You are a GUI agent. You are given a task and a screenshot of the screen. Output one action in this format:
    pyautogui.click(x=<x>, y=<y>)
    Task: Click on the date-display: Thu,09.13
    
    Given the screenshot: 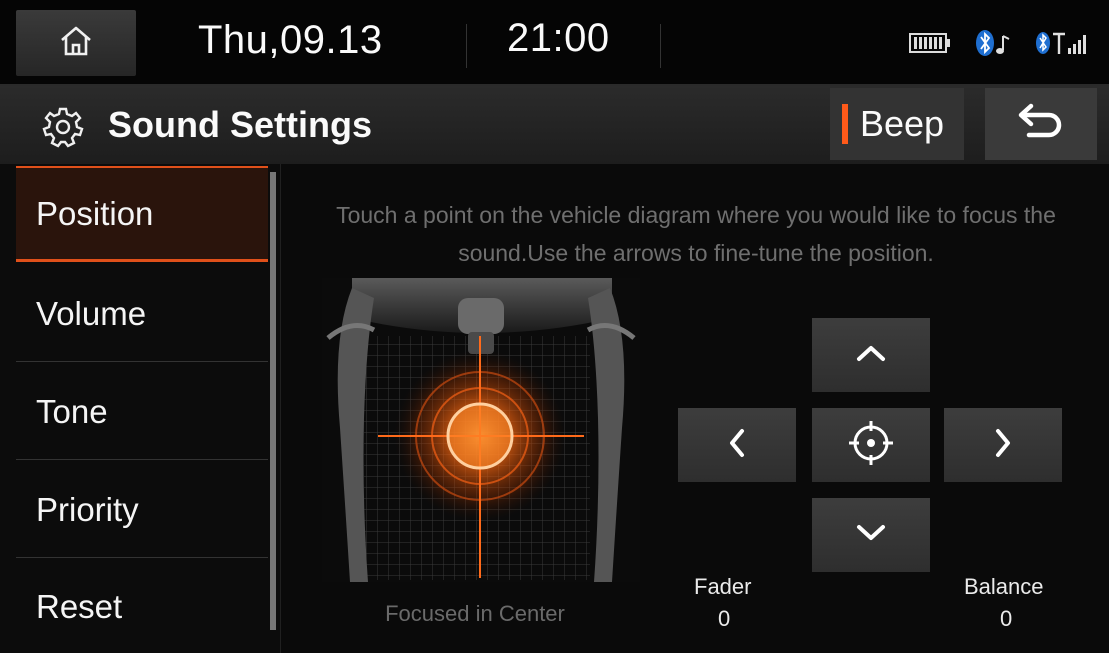 What is the action you would take?
    pyautogui.click(x=290, y=40)
    